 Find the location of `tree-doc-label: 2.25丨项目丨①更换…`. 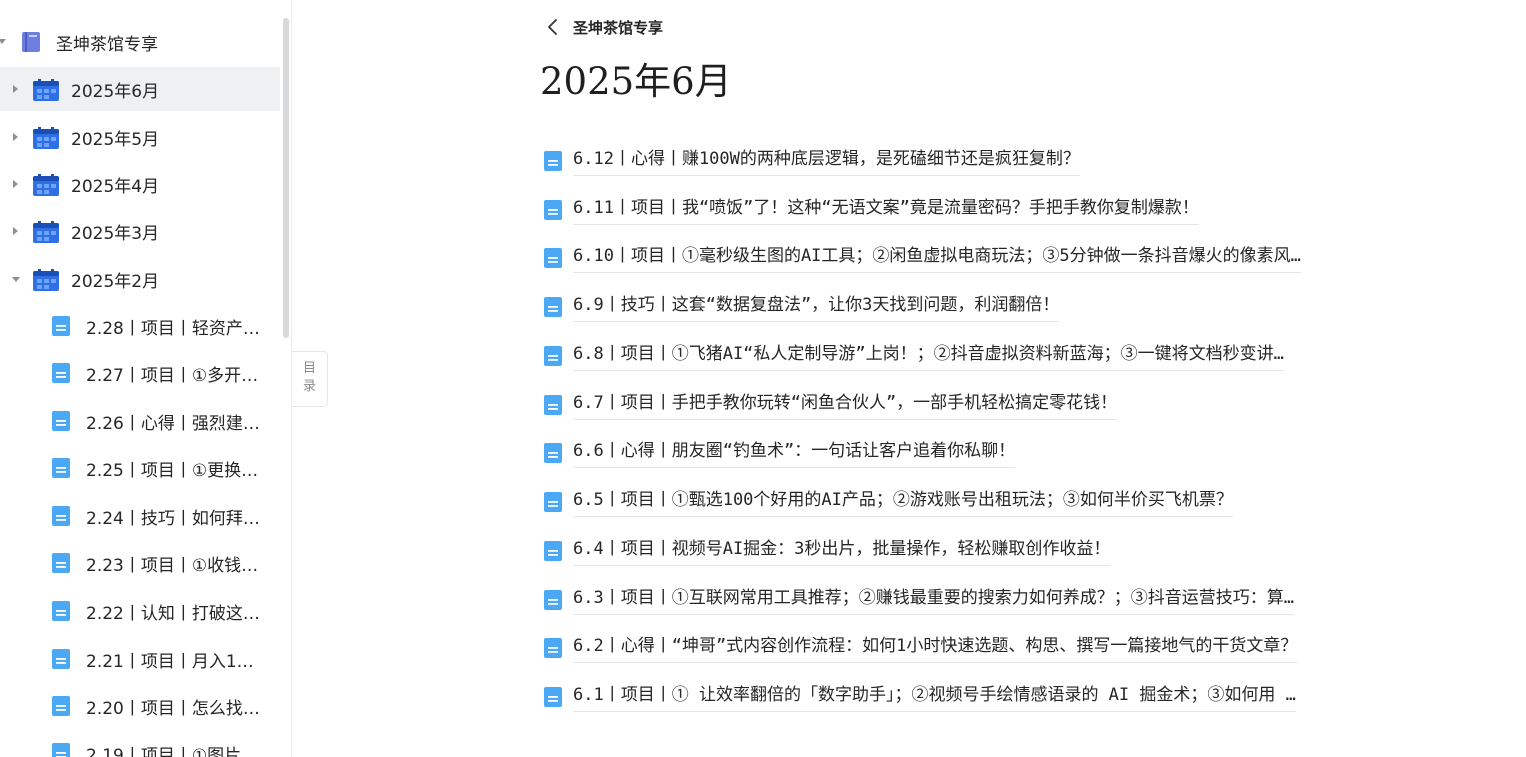

tree-doc-label: 2.25丨项目丨①更换… is located at coordinates (172, 470).